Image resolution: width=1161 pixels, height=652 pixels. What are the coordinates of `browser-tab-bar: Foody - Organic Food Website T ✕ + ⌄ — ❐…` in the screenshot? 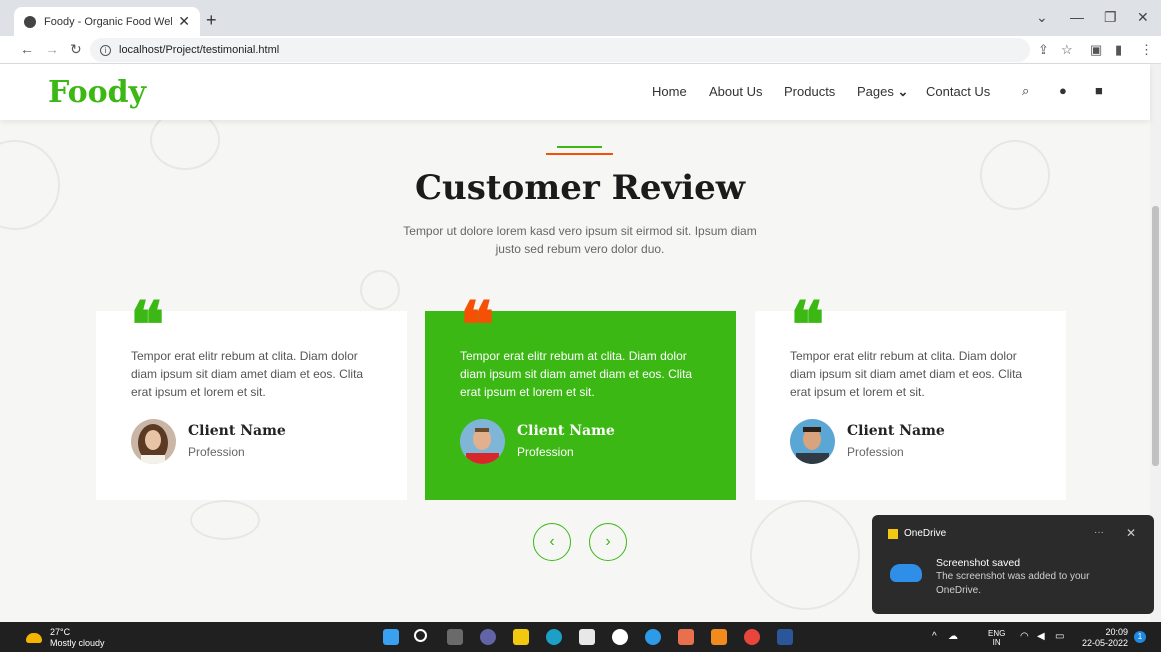 It's located at (580, 18).